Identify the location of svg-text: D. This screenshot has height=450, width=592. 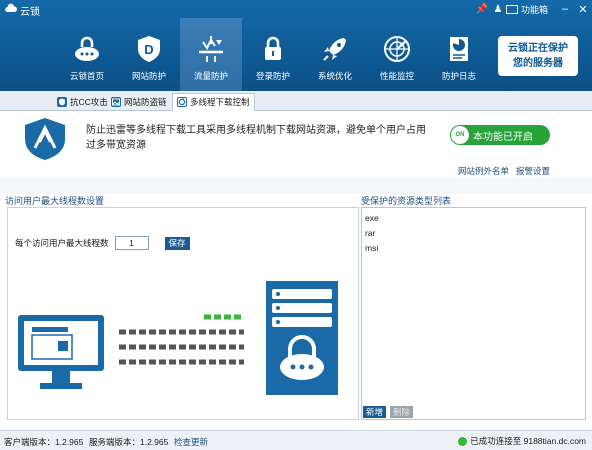
(148, 49).